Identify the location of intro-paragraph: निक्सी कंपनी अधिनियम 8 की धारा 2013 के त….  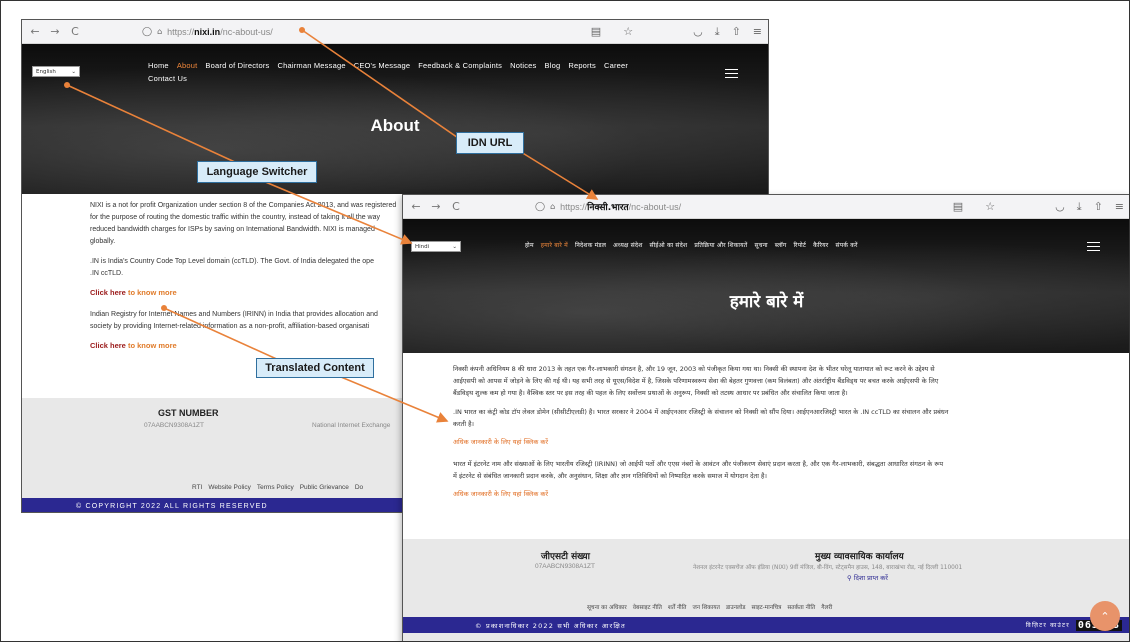
(696, 381).